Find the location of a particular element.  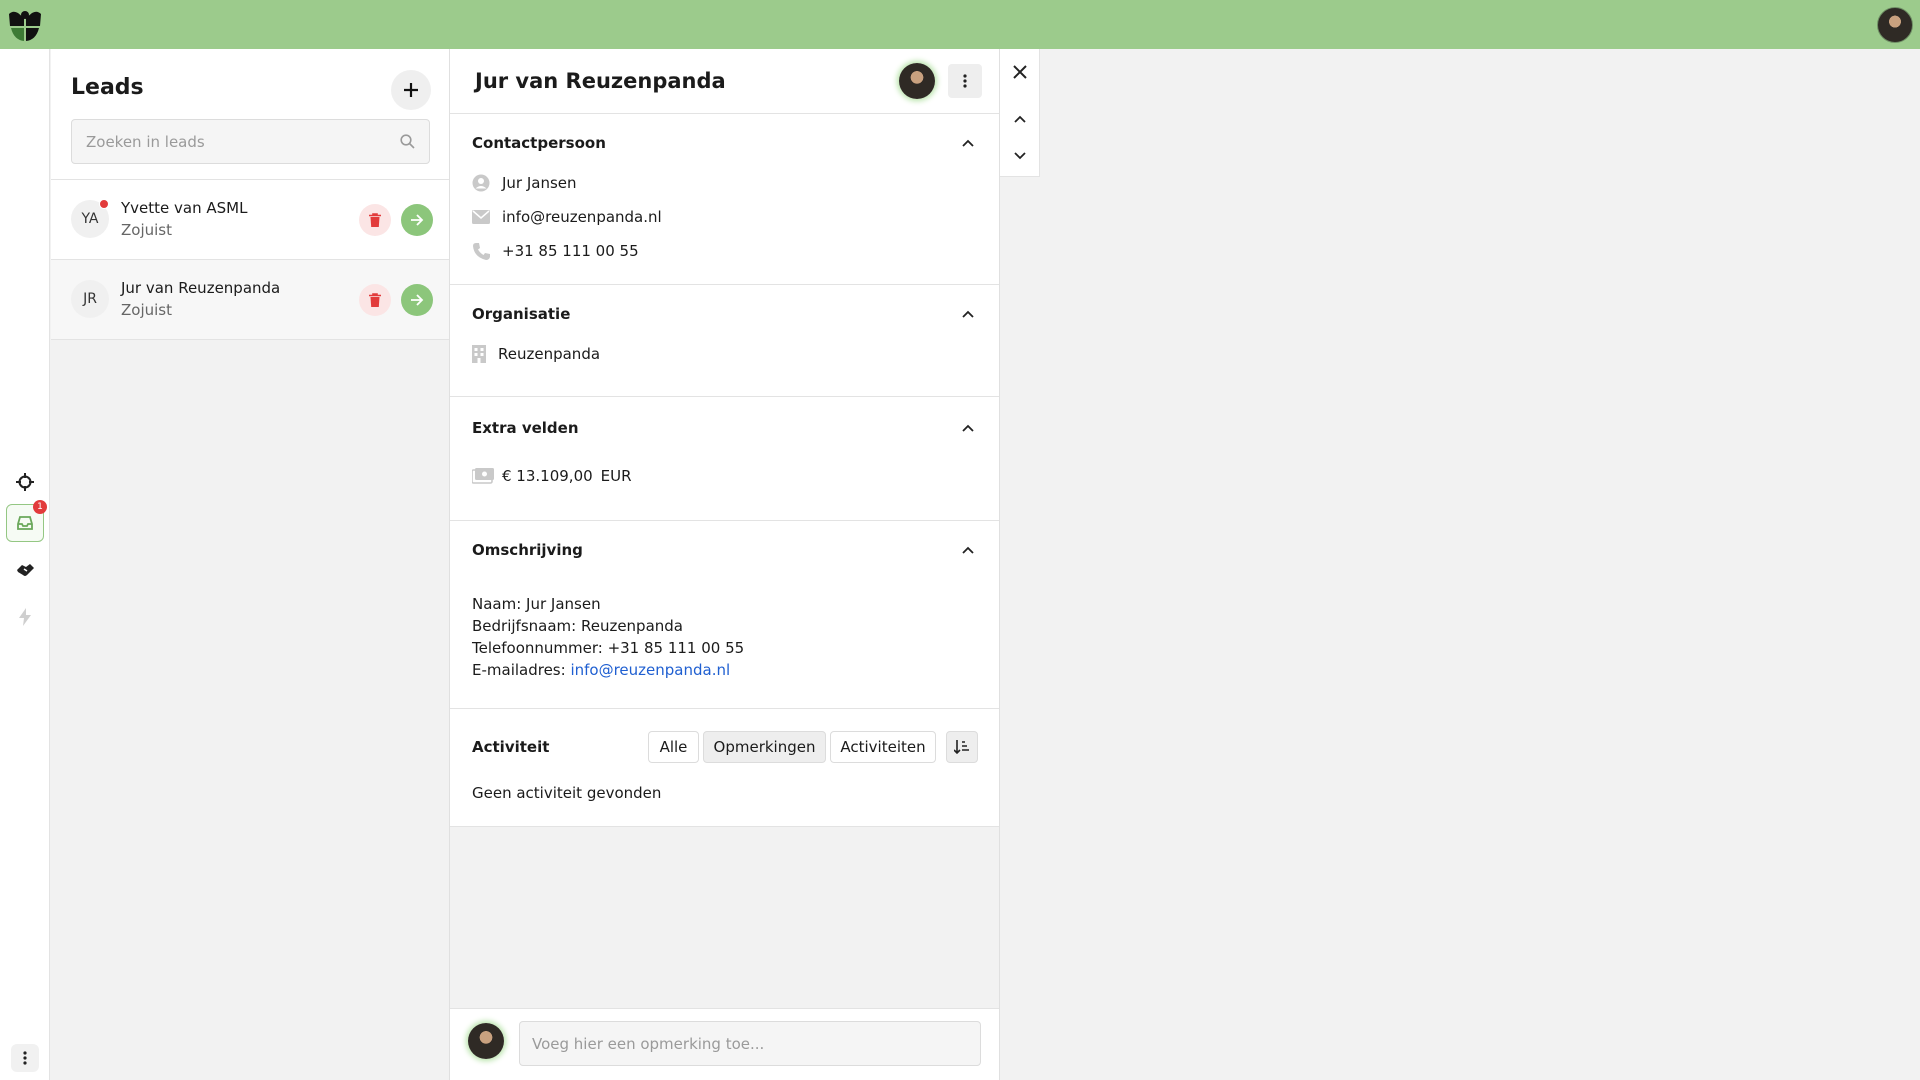

lead-item: JR Jur van Reuzenpanda Zojuist is located at coordinates (250, 300).